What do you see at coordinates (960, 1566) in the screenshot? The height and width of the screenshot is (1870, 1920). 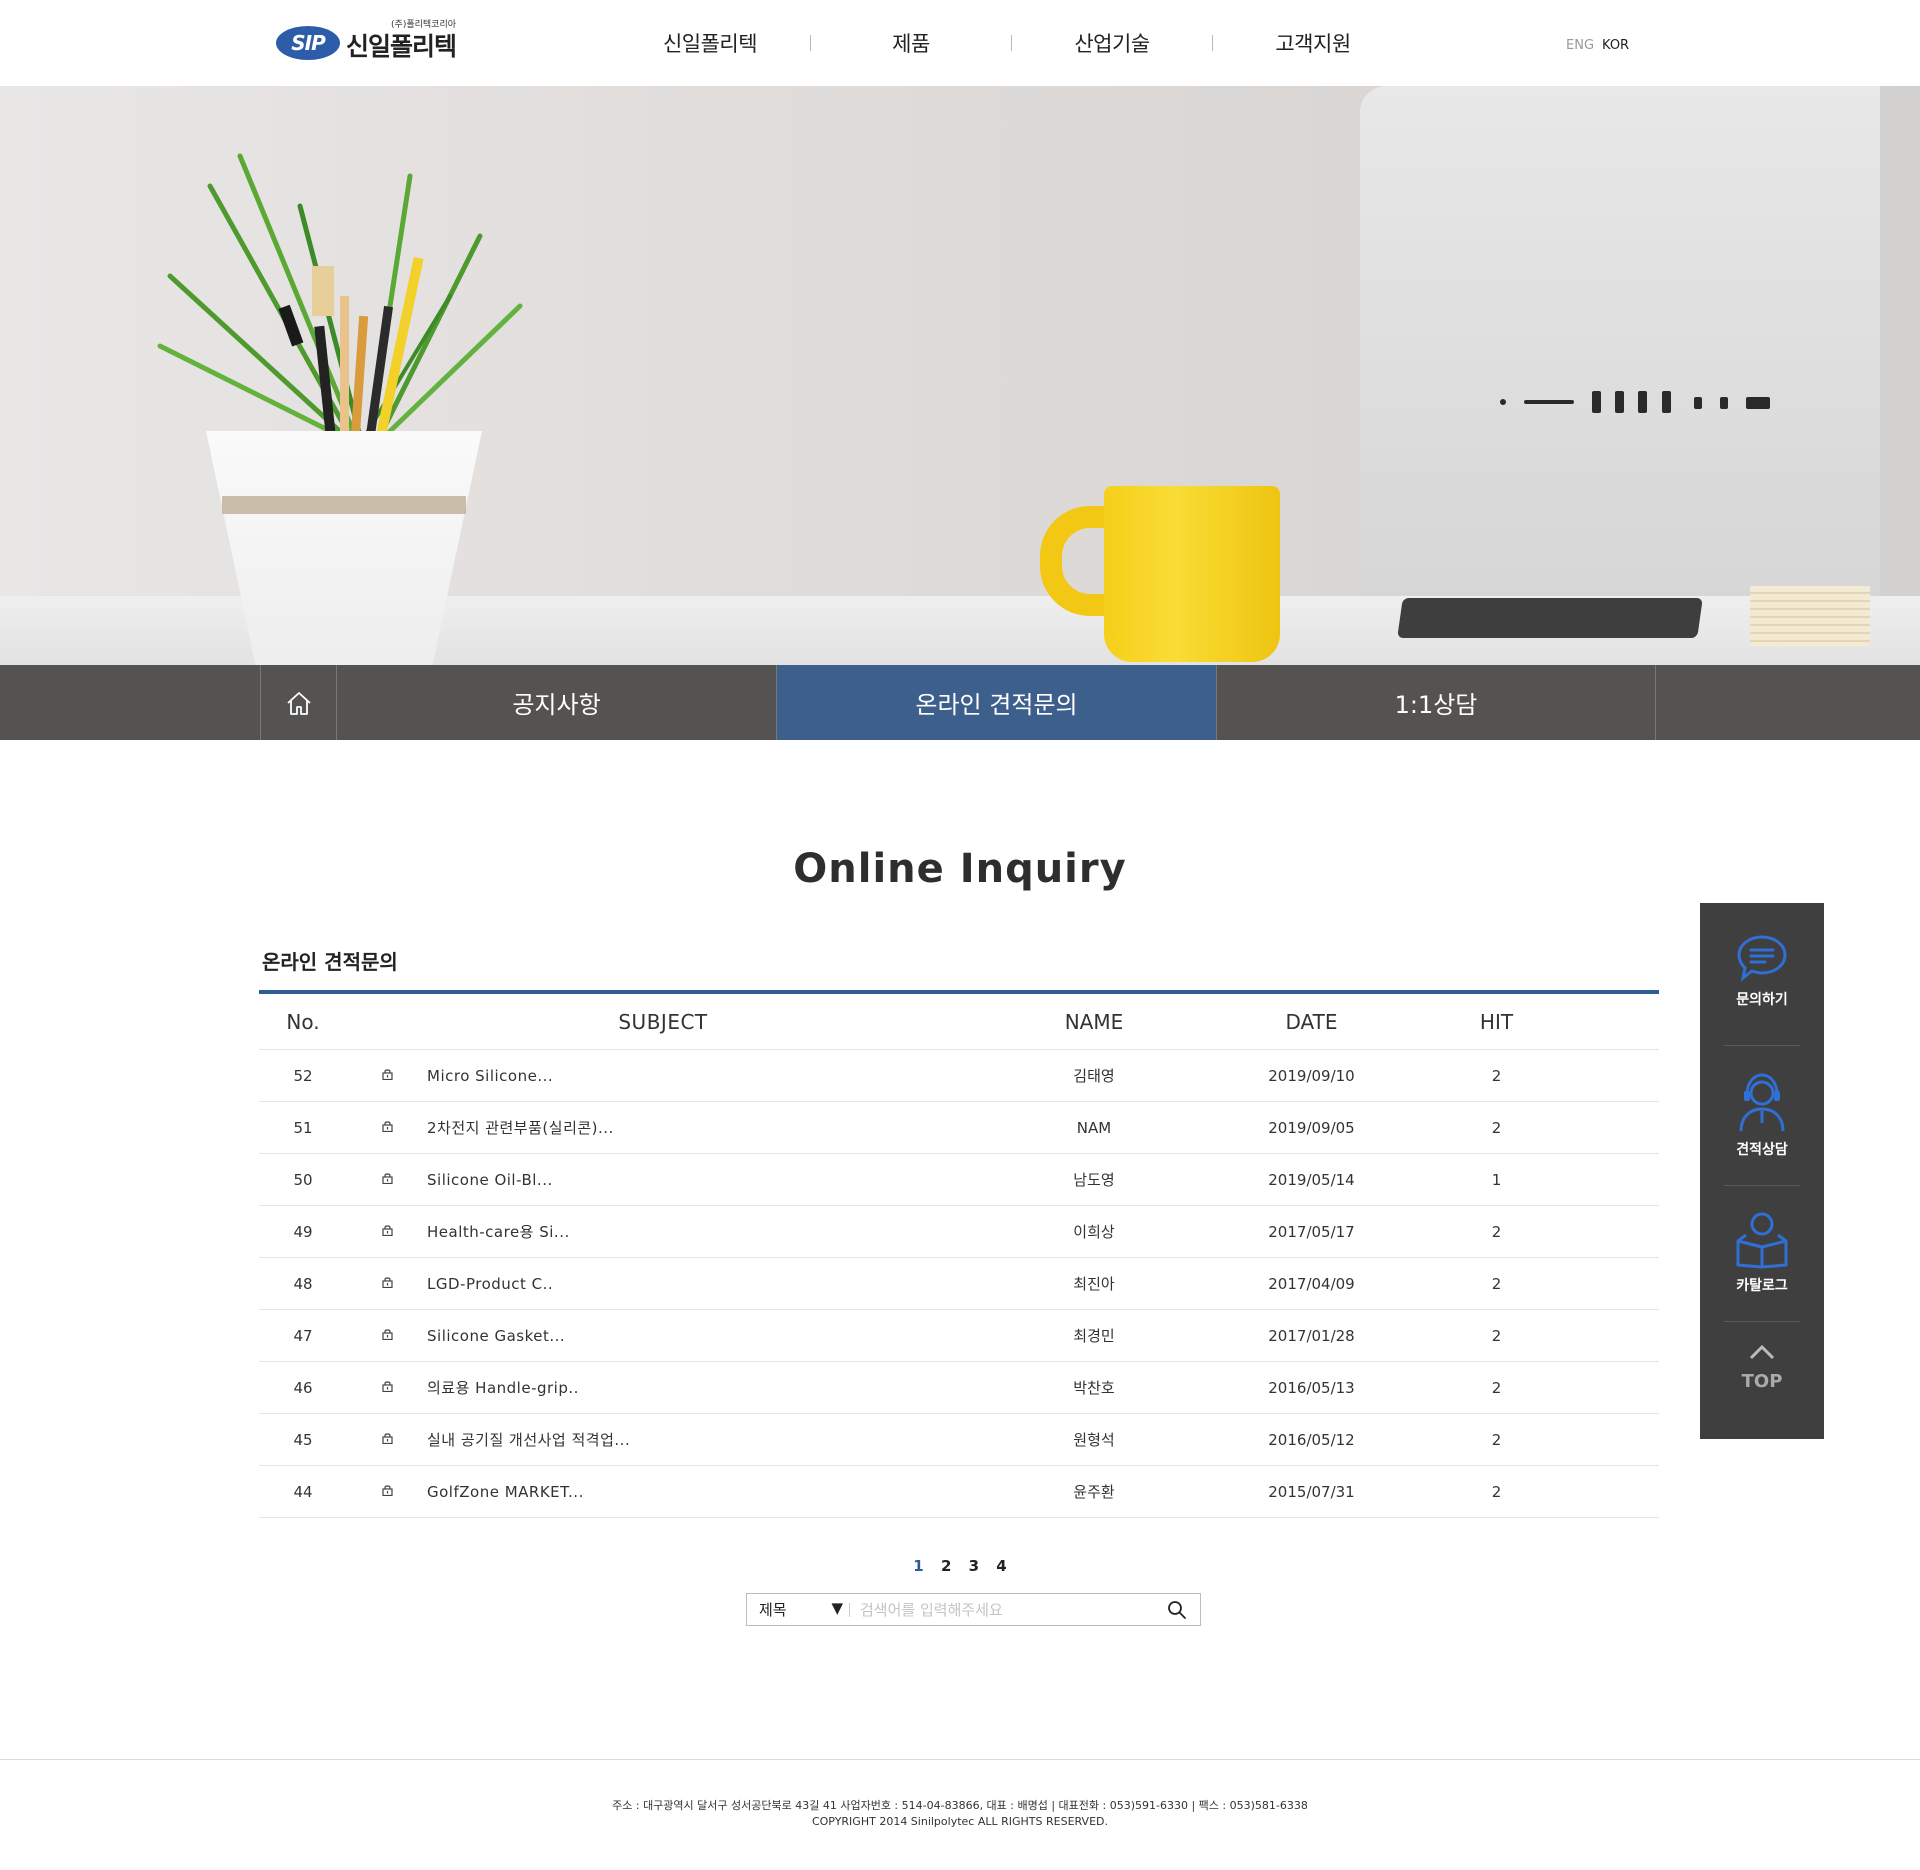 I see `pagination: 1 2 3 4` at bounding box center [960, 1566].